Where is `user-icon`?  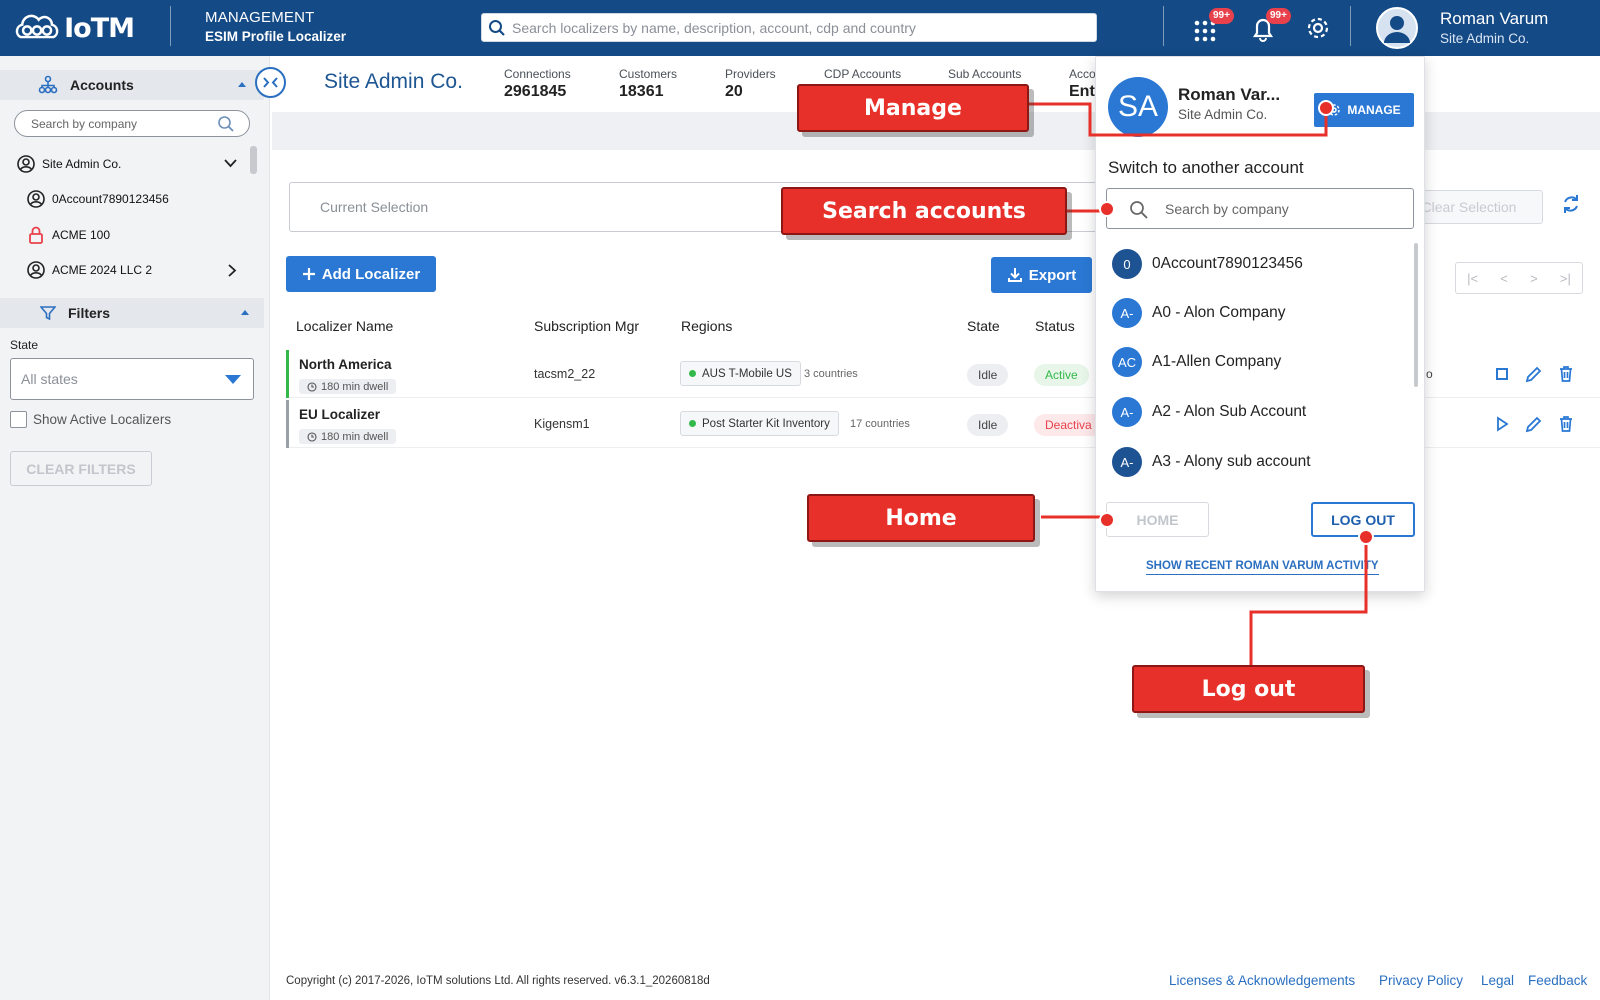
user-icon is located at coordinates (1397, 29).